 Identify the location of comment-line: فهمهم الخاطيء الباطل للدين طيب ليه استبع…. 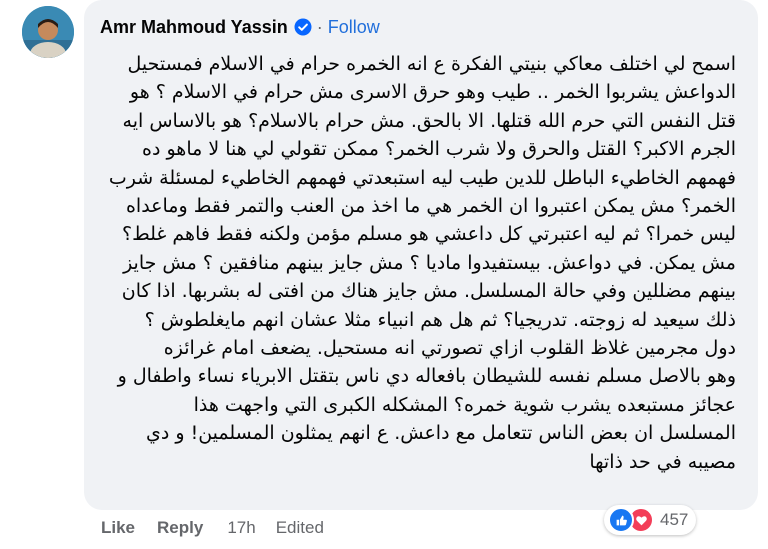
(422, 177).